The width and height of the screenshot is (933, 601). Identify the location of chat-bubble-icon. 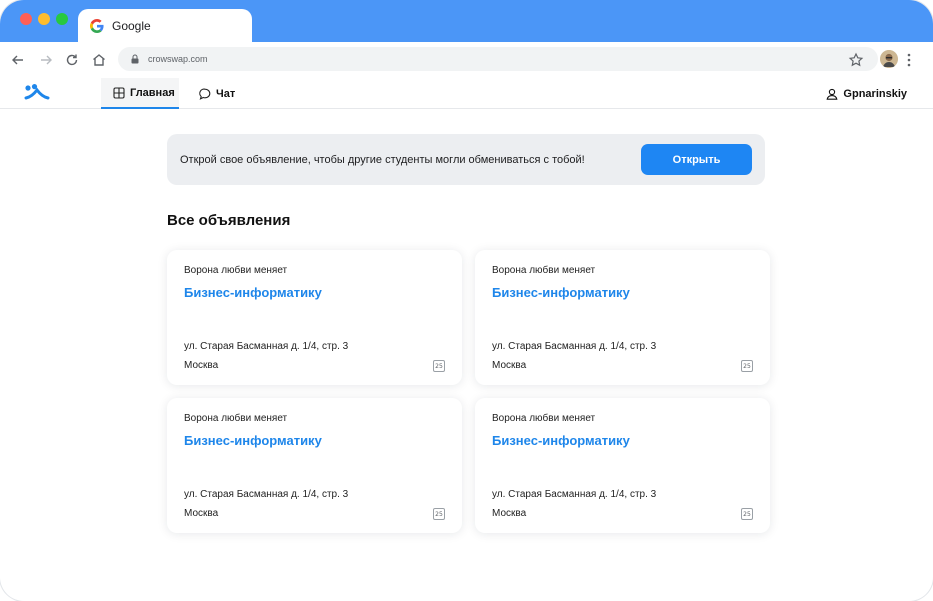
(205, 94).